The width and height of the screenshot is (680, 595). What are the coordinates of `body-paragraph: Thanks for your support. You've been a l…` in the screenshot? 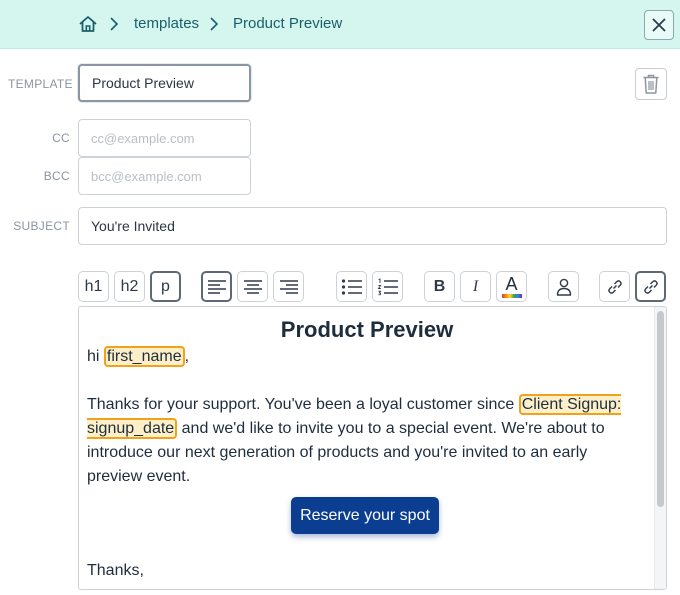 It's located at (365, 441).